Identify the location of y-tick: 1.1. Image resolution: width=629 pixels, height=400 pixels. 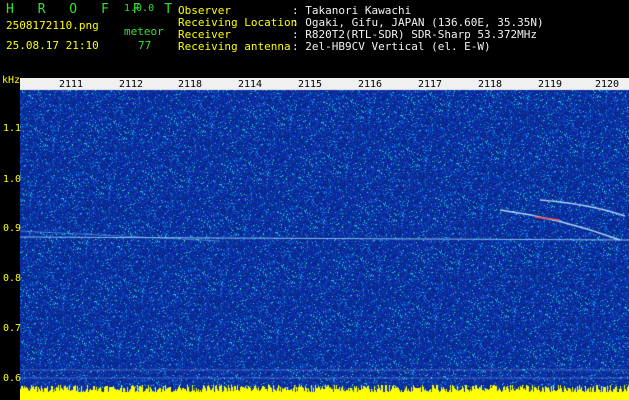
(12, 128).